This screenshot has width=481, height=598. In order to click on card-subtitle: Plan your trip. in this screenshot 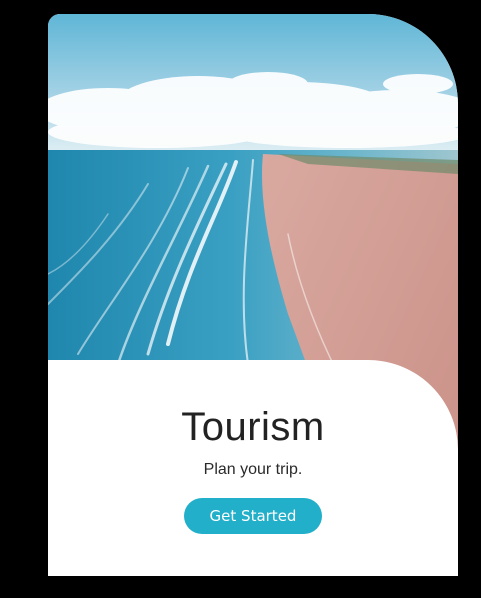, I will do `click(253, 469)`.